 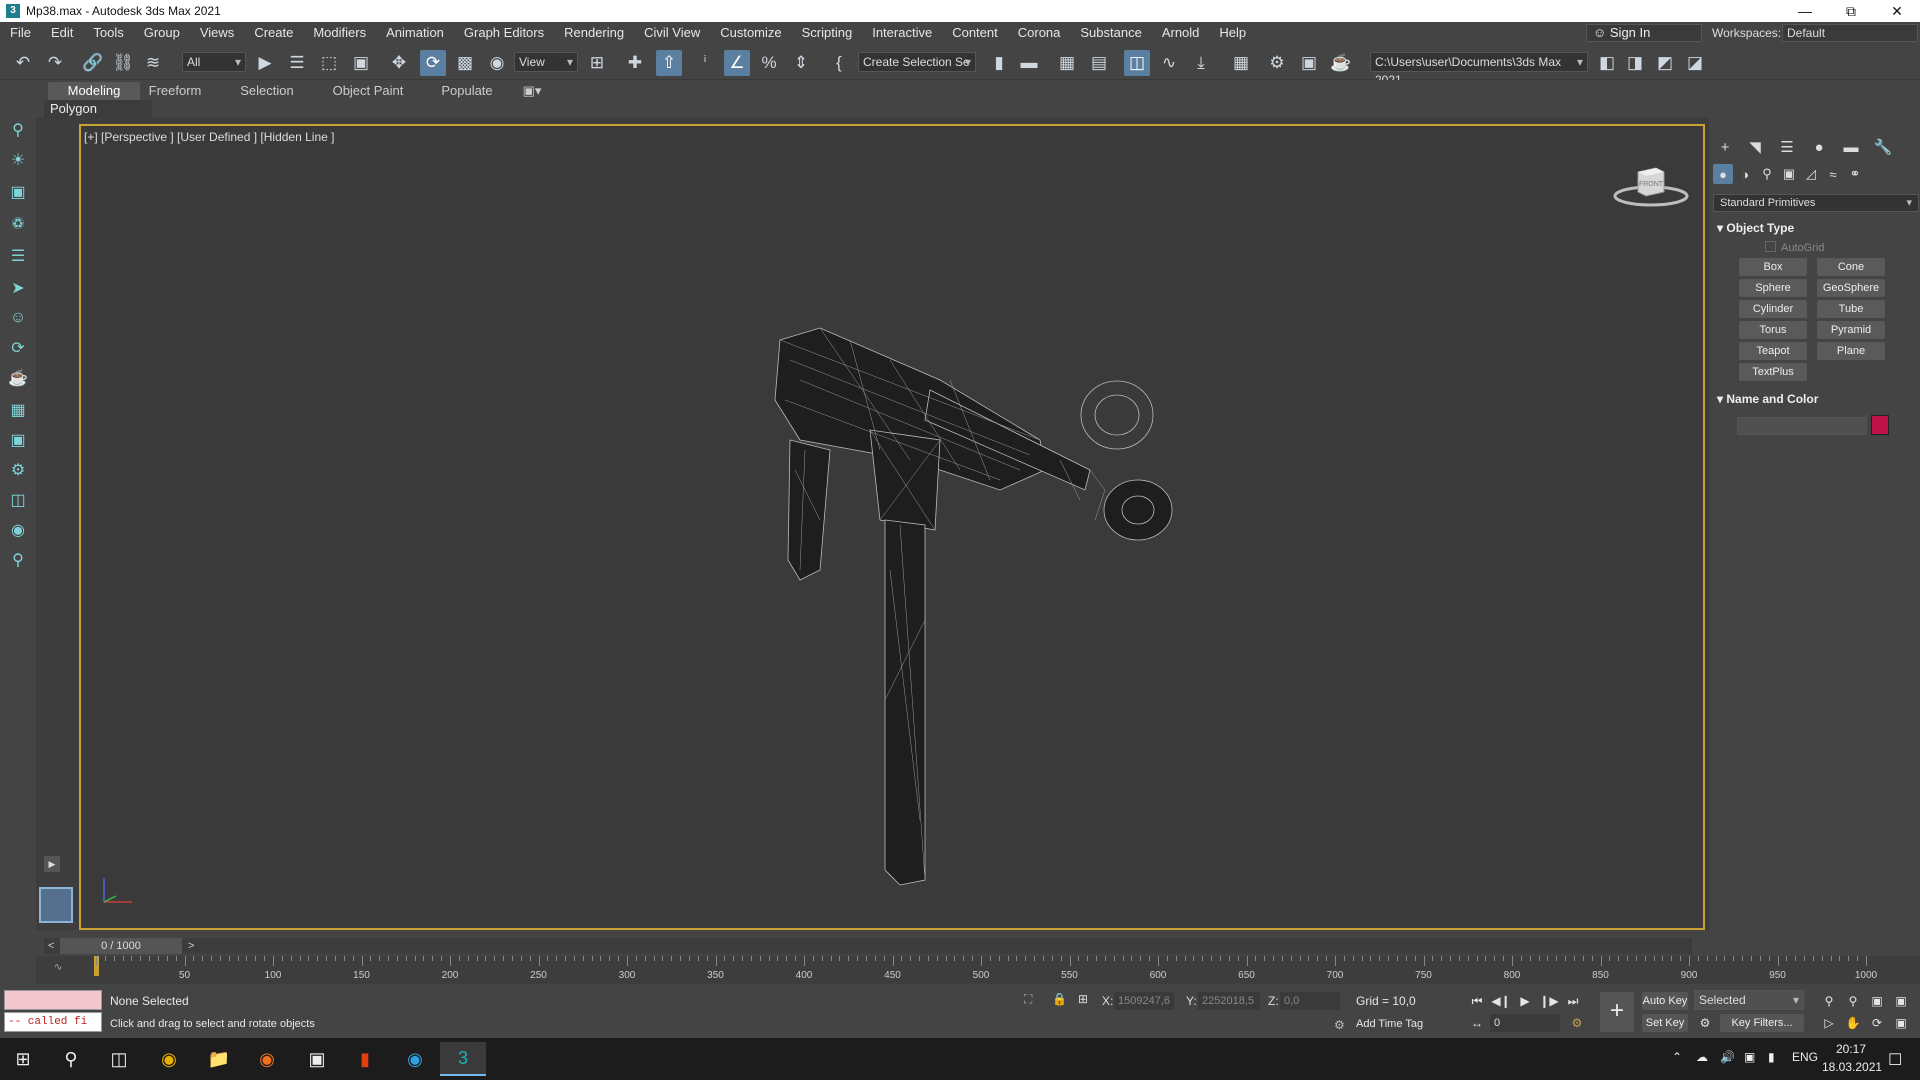 What do you see at coordinates (1232, 33) in the screenshot?
I see `menu-help: Help` at bounding box center [1232, 33].